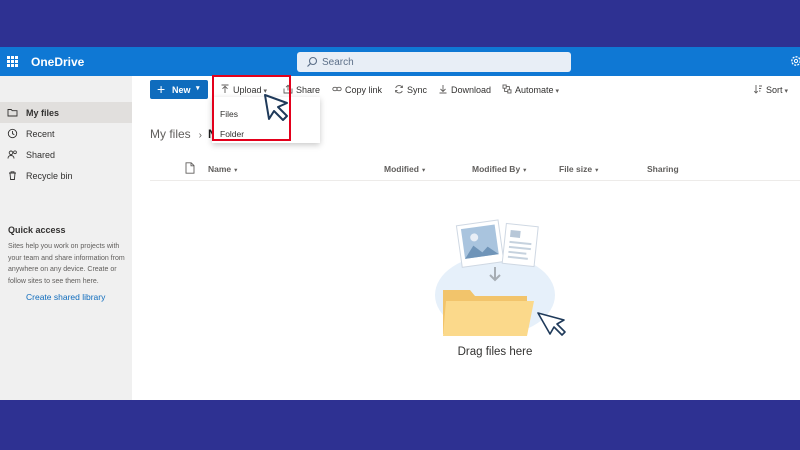 The width and height of the screenshot is (800, 450). I want to click on column-sharing-label: Sharing, so click(663, 169).